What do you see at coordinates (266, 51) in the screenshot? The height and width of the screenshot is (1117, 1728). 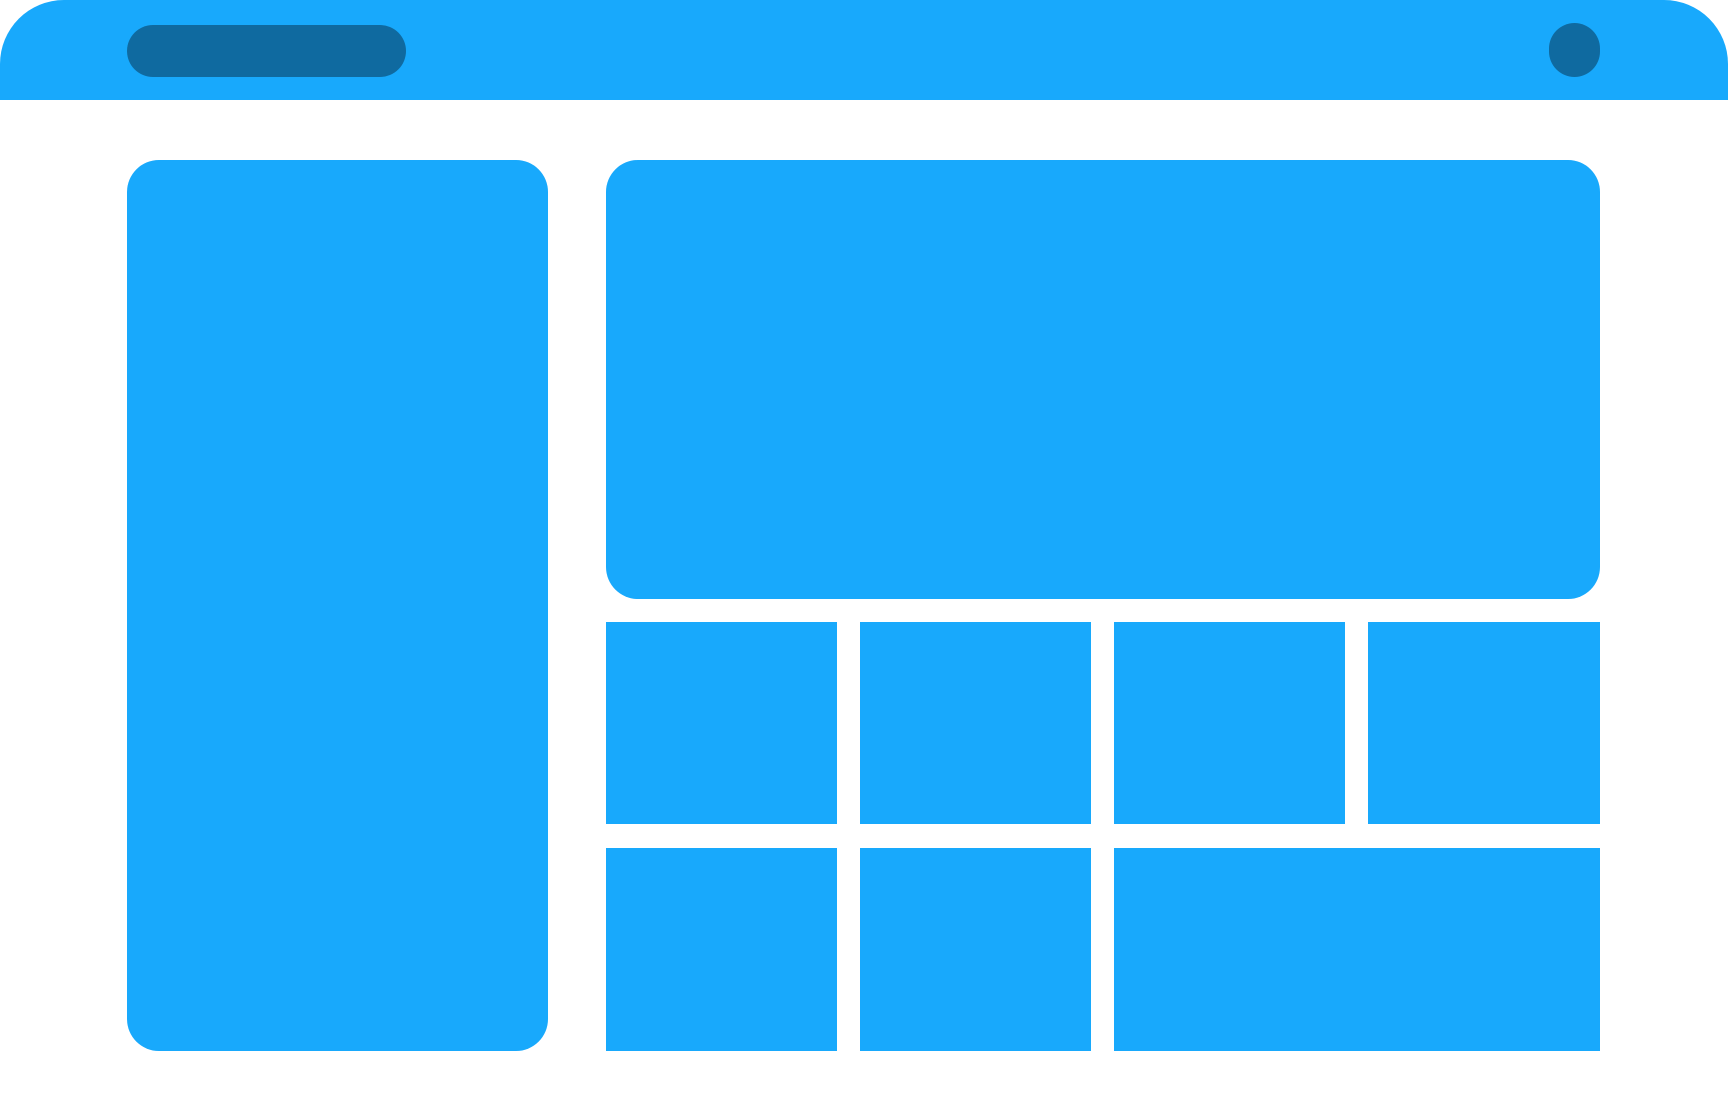 I see `search-bar` at bounding box center [266, 51].